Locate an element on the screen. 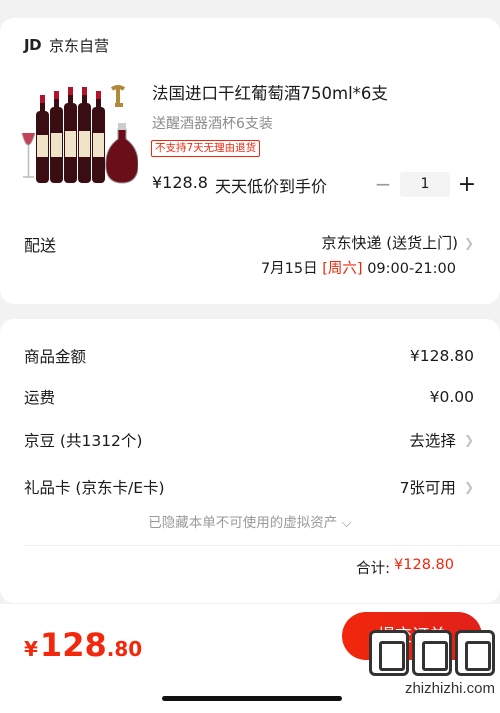 The width and height of the screenshot is (500, 713). summary-label: 京豆 (共1312个) is located at coordinates (83, 441).